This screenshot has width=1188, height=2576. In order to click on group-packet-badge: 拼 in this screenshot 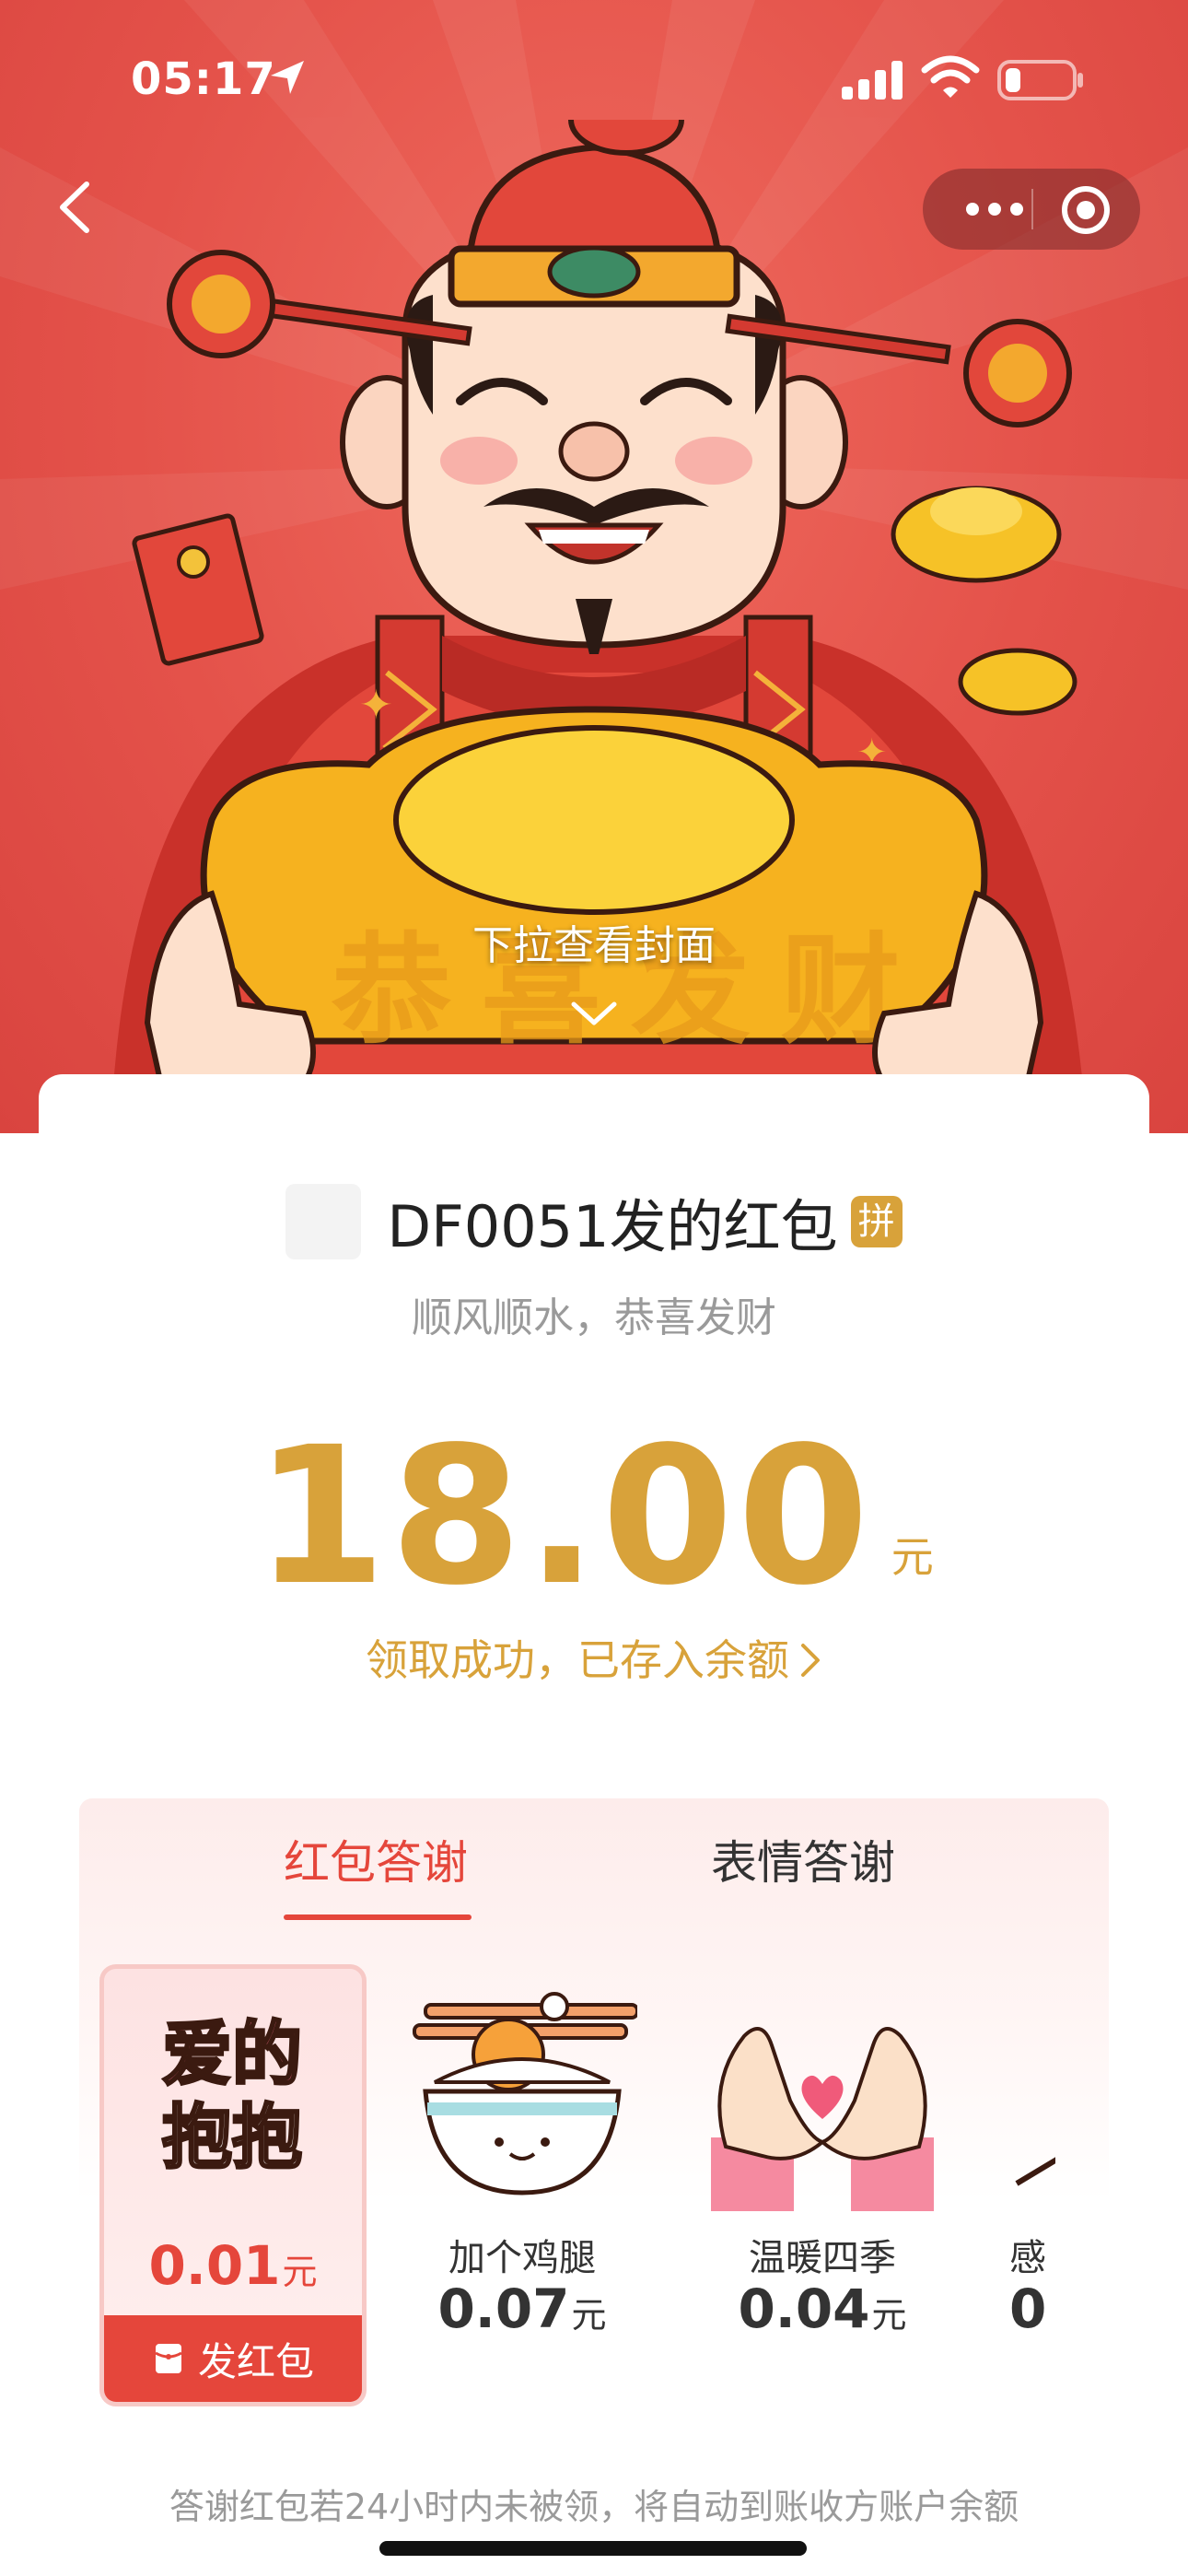, I will do `click(876, 1221)`.